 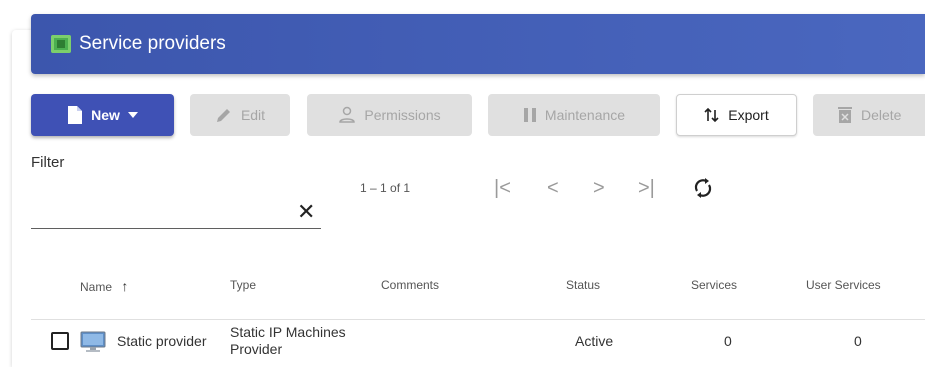 I want to click on provider-icon, so click(x=61, y=44).